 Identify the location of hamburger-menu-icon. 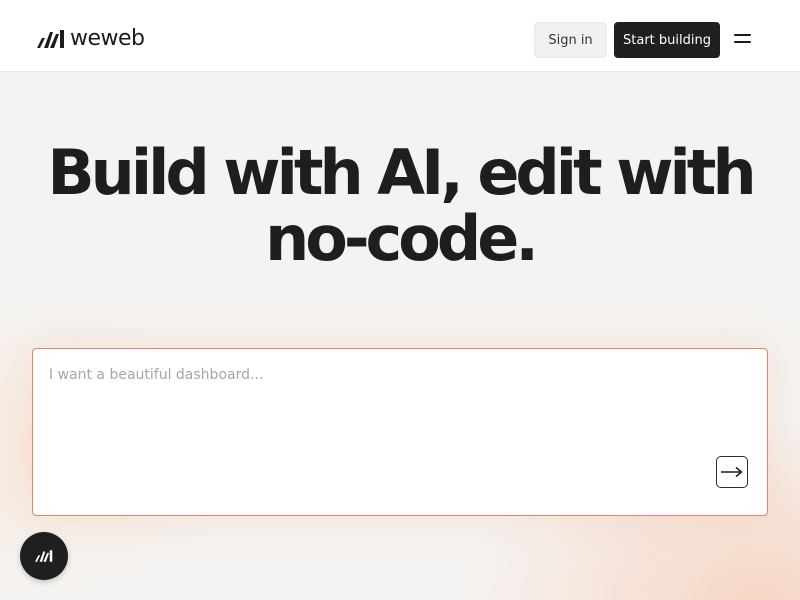
(744, 40).